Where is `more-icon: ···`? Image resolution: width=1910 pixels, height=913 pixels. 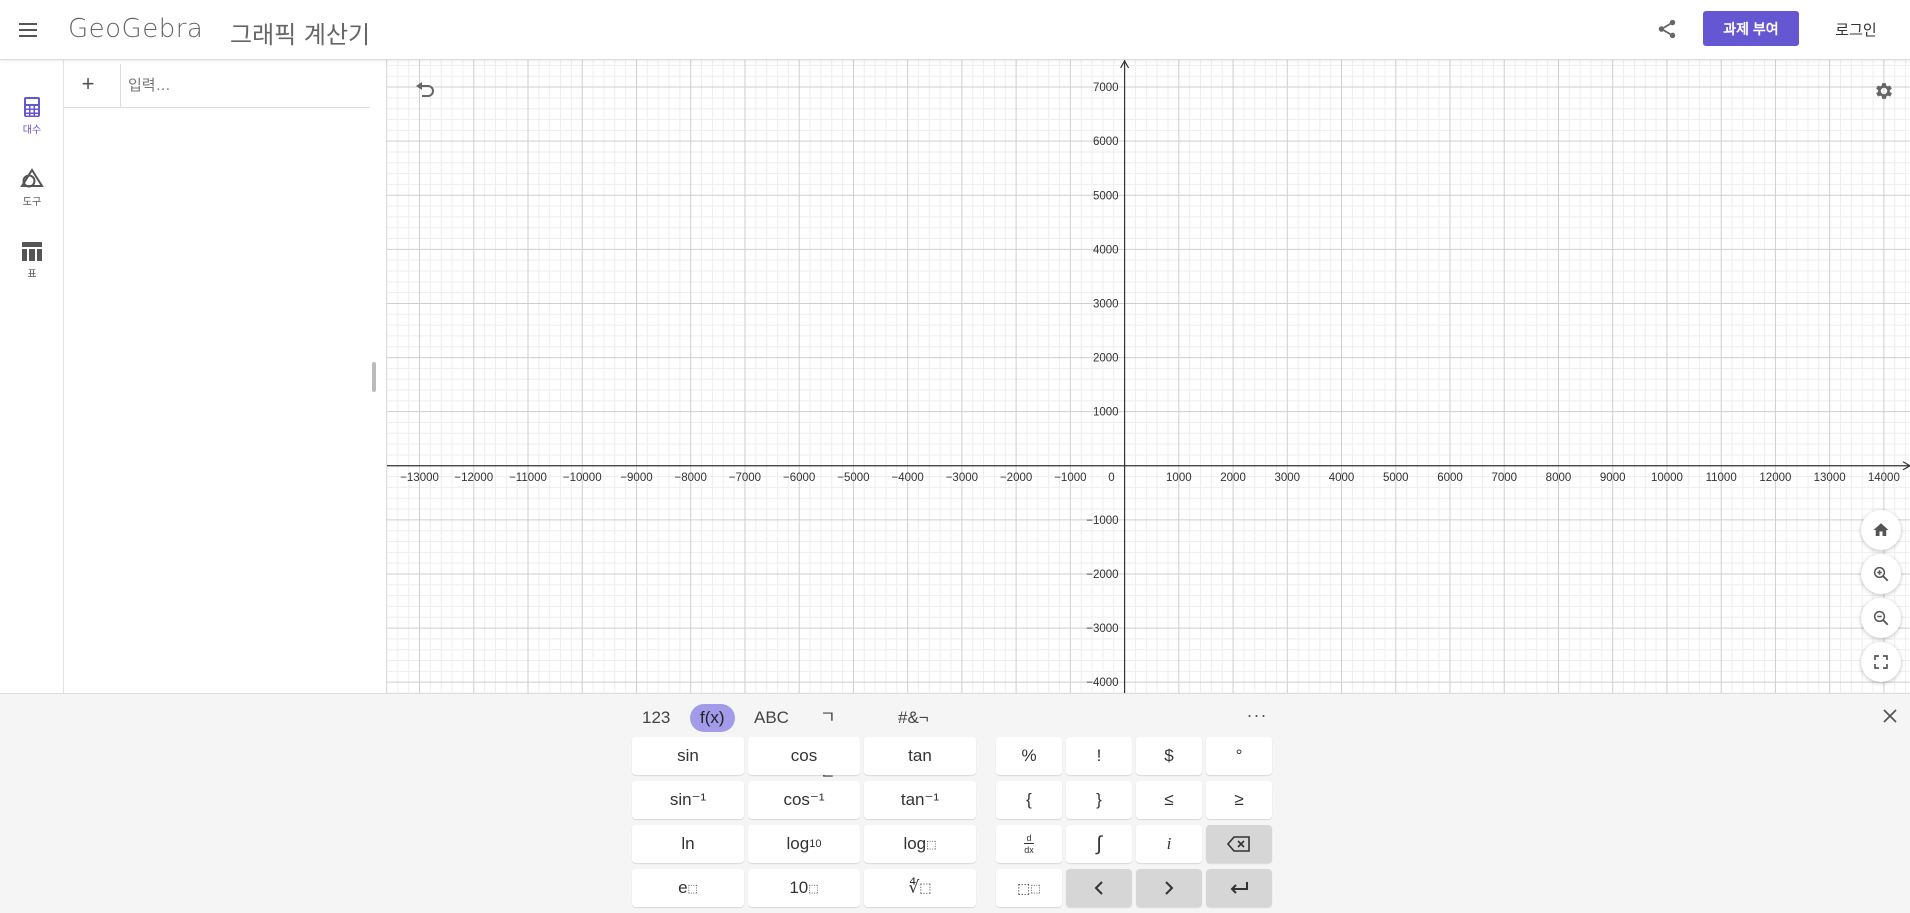
more-icon: ··· is located at coordinates (1257, 715).